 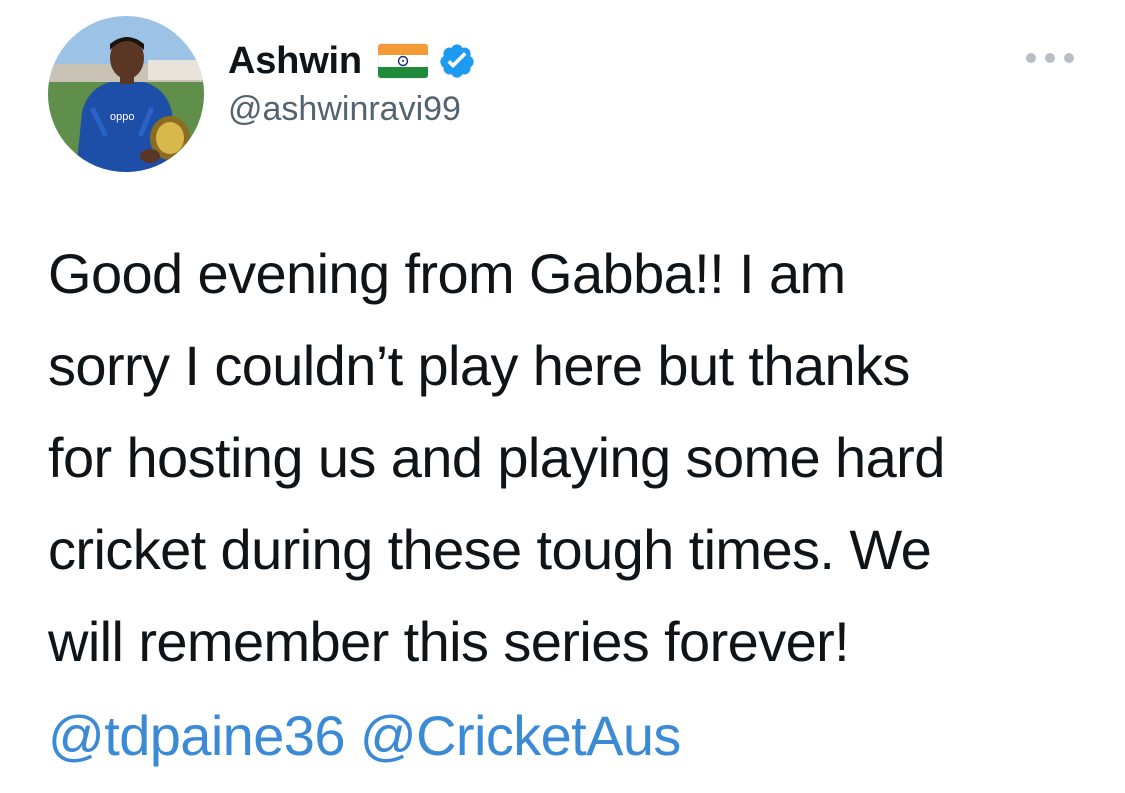 I want to click on tweet-line: for hosting us and playing some hard, so click(x=496, y=457).